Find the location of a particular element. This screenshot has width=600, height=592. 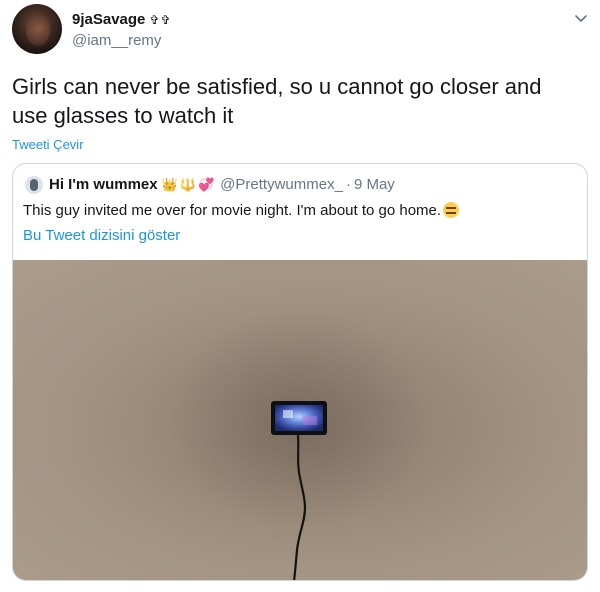

quoted-handle: @Prettywummex_ is located at coordinates (281, 184).